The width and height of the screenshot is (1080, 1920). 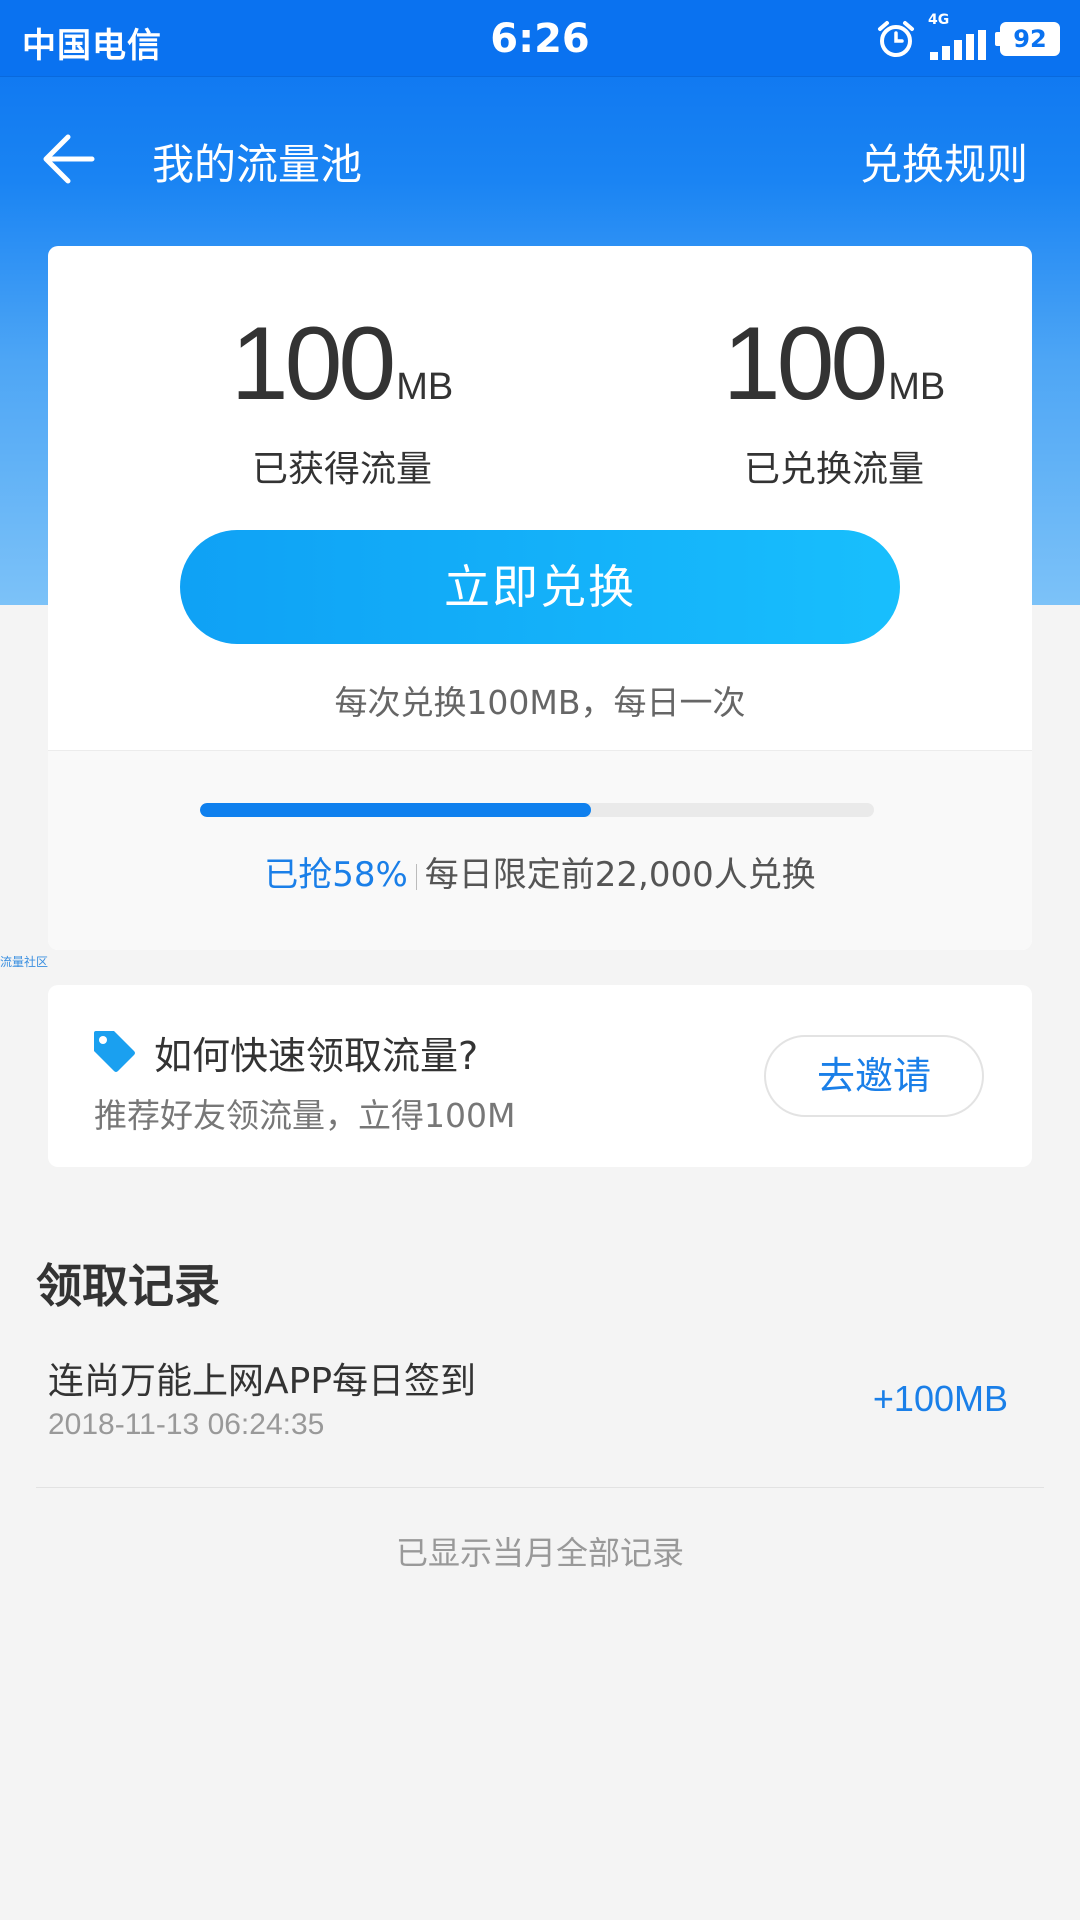 I want to click on record-row: 连尚万能上网APP每日签到 2018-11-13 06:24:35 +100MB, so click(x=540, y=1415).